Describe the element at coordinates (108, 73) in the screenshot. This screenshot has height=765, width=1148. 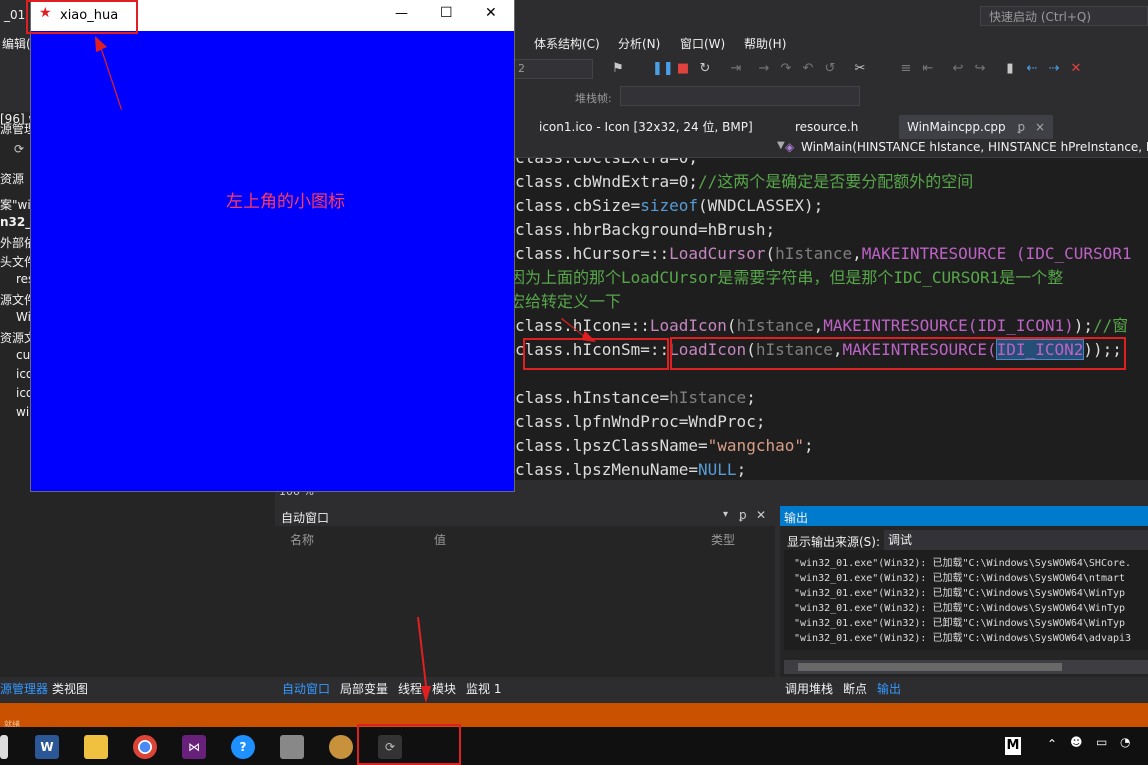
I see `arrow-to-titlebar-icon` at that location.